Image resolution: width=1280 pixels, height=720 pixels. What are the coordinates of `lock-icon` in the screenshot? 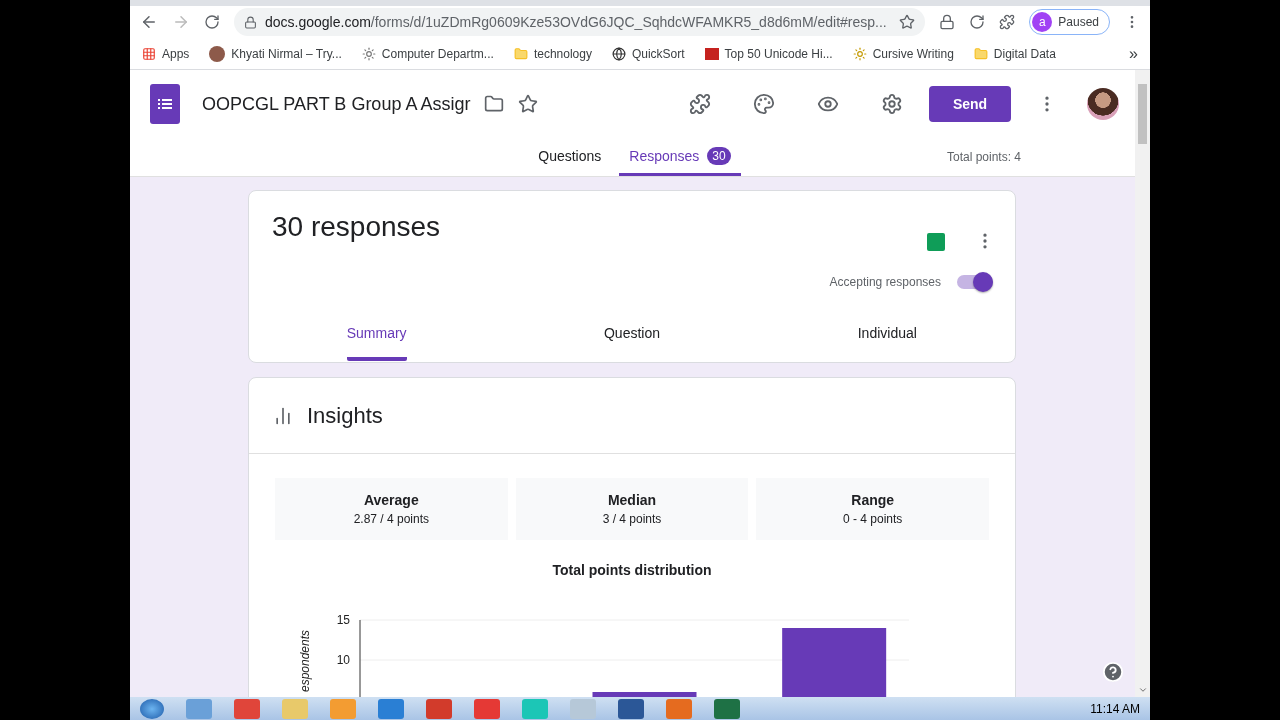 It's located at (250, 22).